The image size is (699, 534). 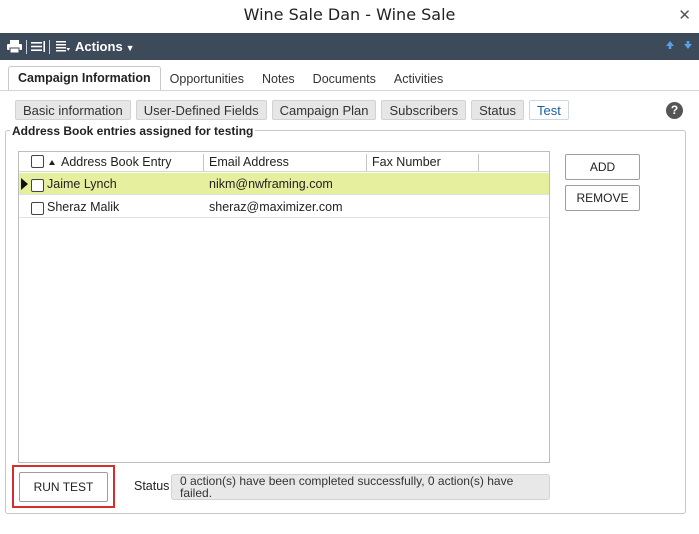 I want to click on column-header-email: Email Address, so click(x=249, y=162).